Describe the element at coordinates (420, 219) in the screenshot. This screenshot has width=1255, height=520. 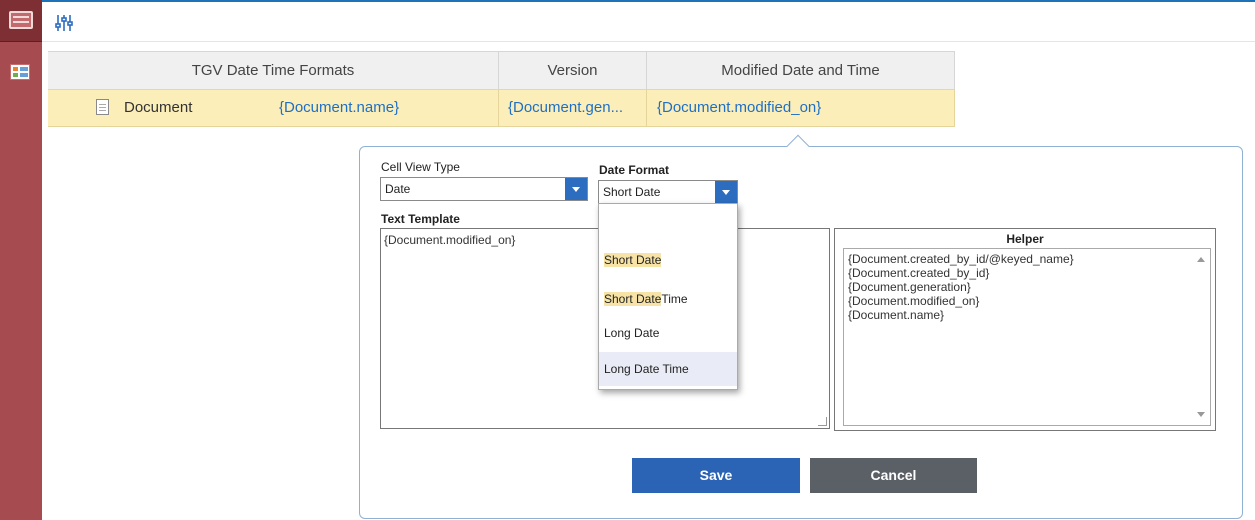
I see `text-template-label: Text Template` at that location.